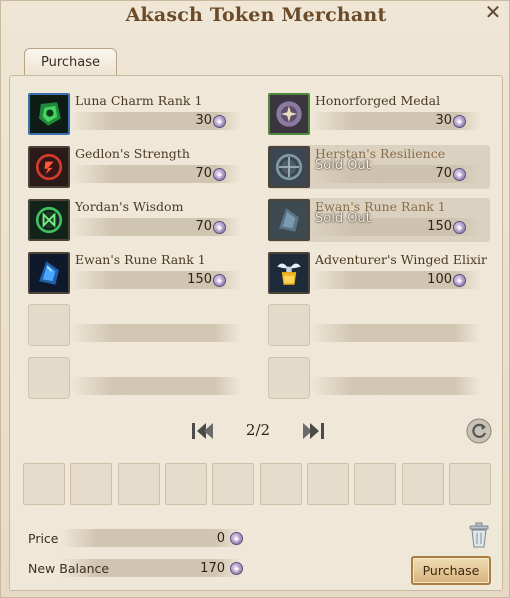  What do you see at coordinates (289, 114) in the screenshot?
I see `honorforged-medal-icon` at bounding box center [289, 114].